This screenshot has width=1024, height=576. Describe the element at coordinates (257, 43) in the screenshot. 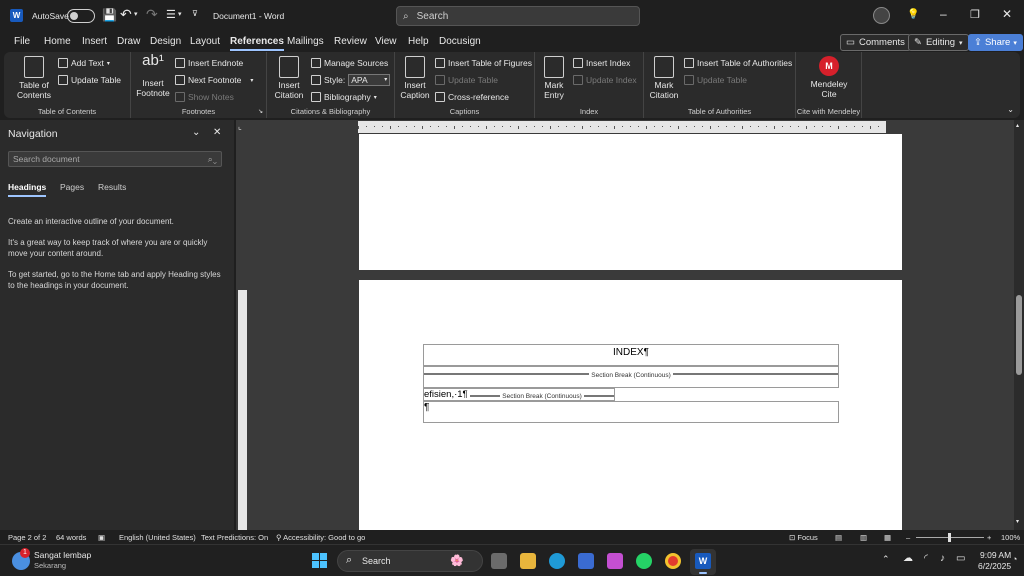

I see `tab-references: References` at that location.